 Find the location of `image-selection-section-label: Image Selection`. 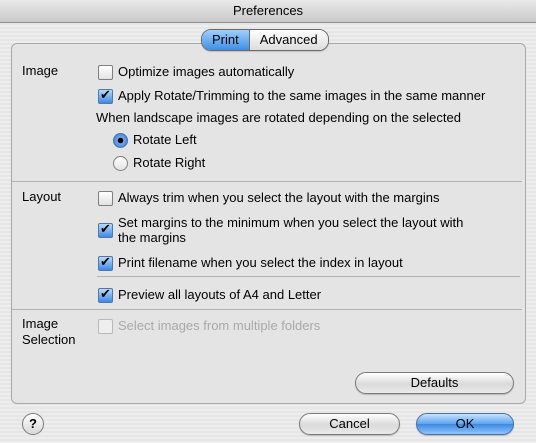

image-selection-section-label: Image Selection is located at coordinates (49, 331).